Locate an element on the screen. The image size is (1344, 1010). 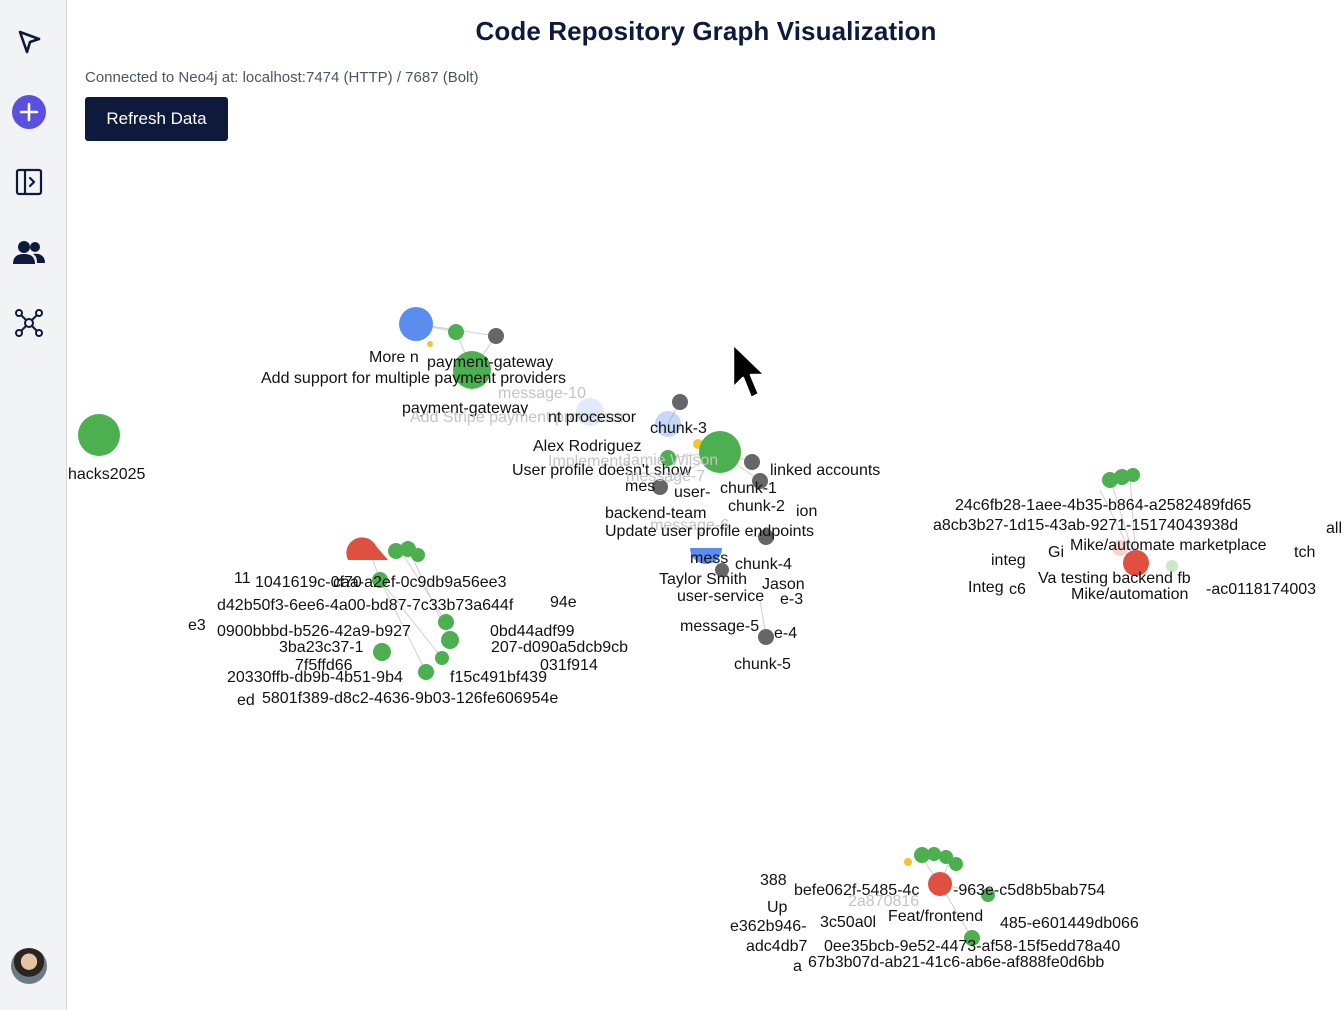
add-icon is located at coordinates (29, 112).